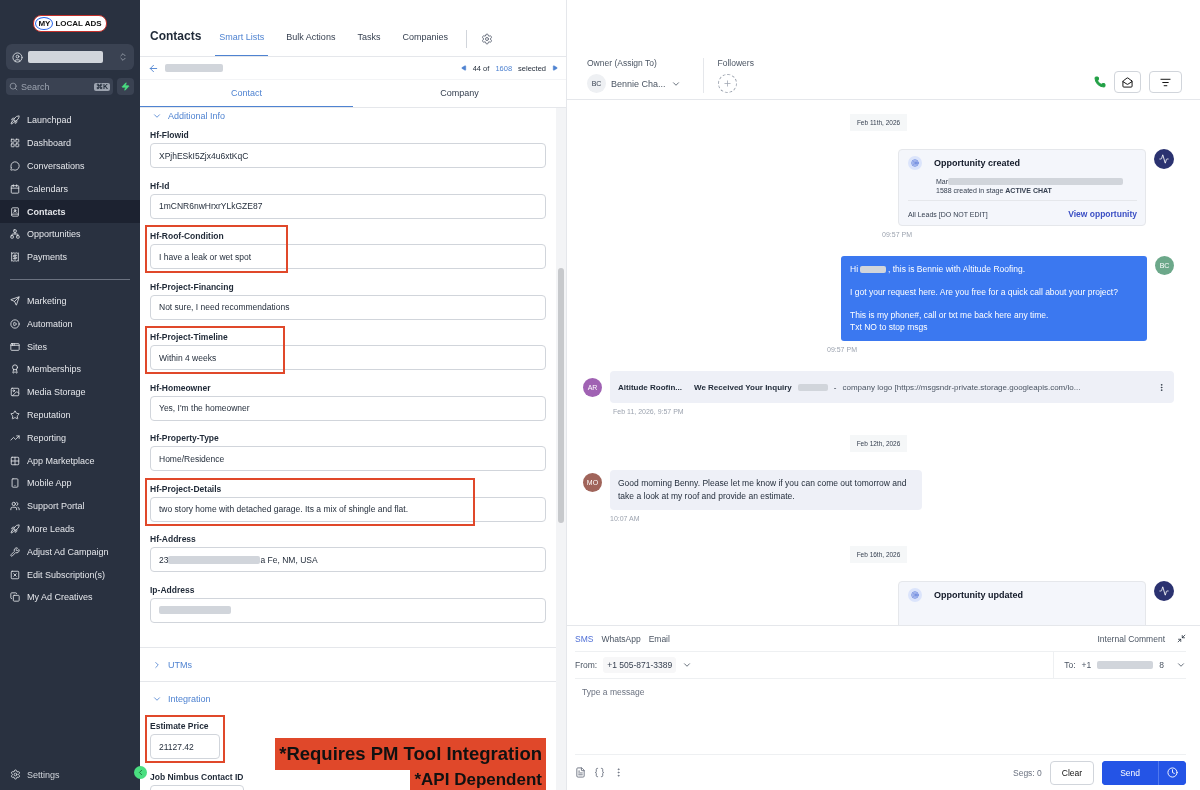 This screenshot has width=1200, height=790. I want to click on field-label: Hf-Flowid, so click(169, 135).